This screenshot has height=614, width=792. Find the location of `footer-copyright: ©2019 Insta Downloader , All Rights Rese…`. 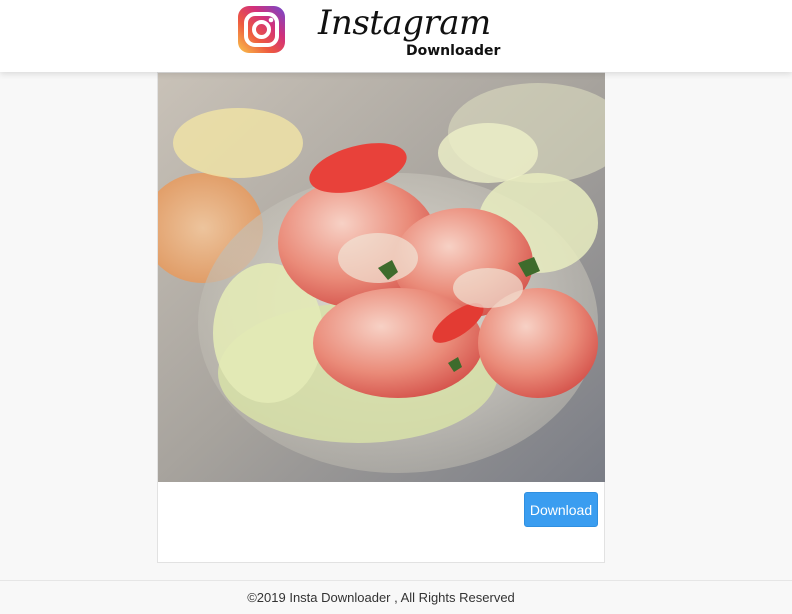

footer-copyright: ©2019 Insta Downloader , All Rights Rese… is located at coordinates (381, 597).